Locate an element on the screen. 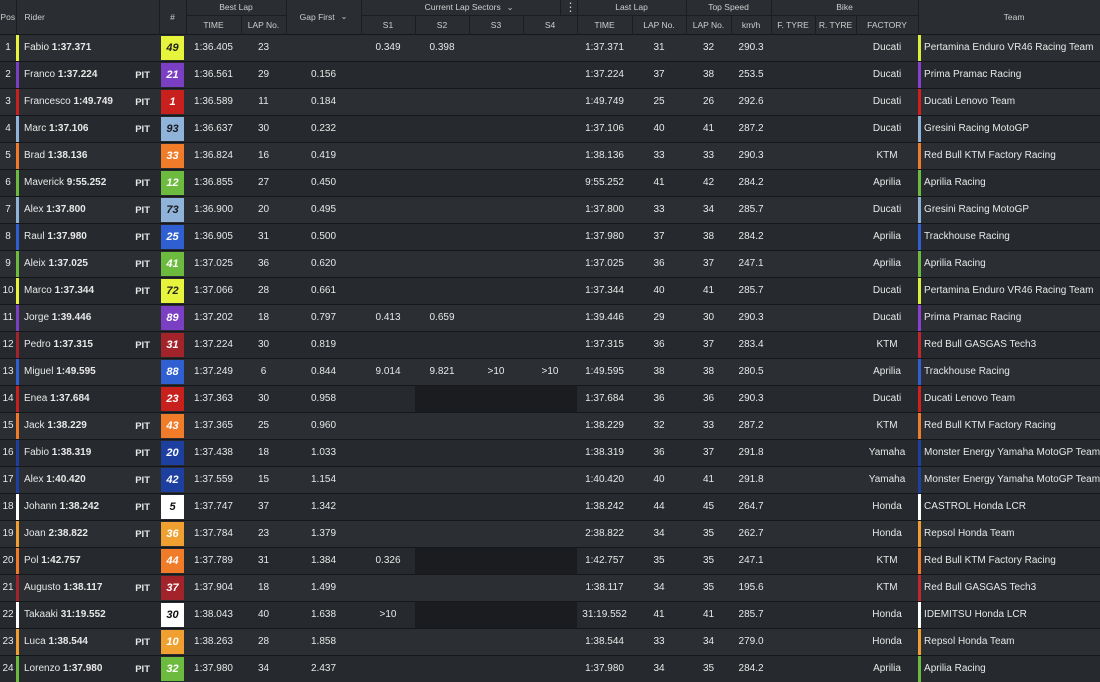  rider-number-badge: 1 is located at coordinates (172, 101).